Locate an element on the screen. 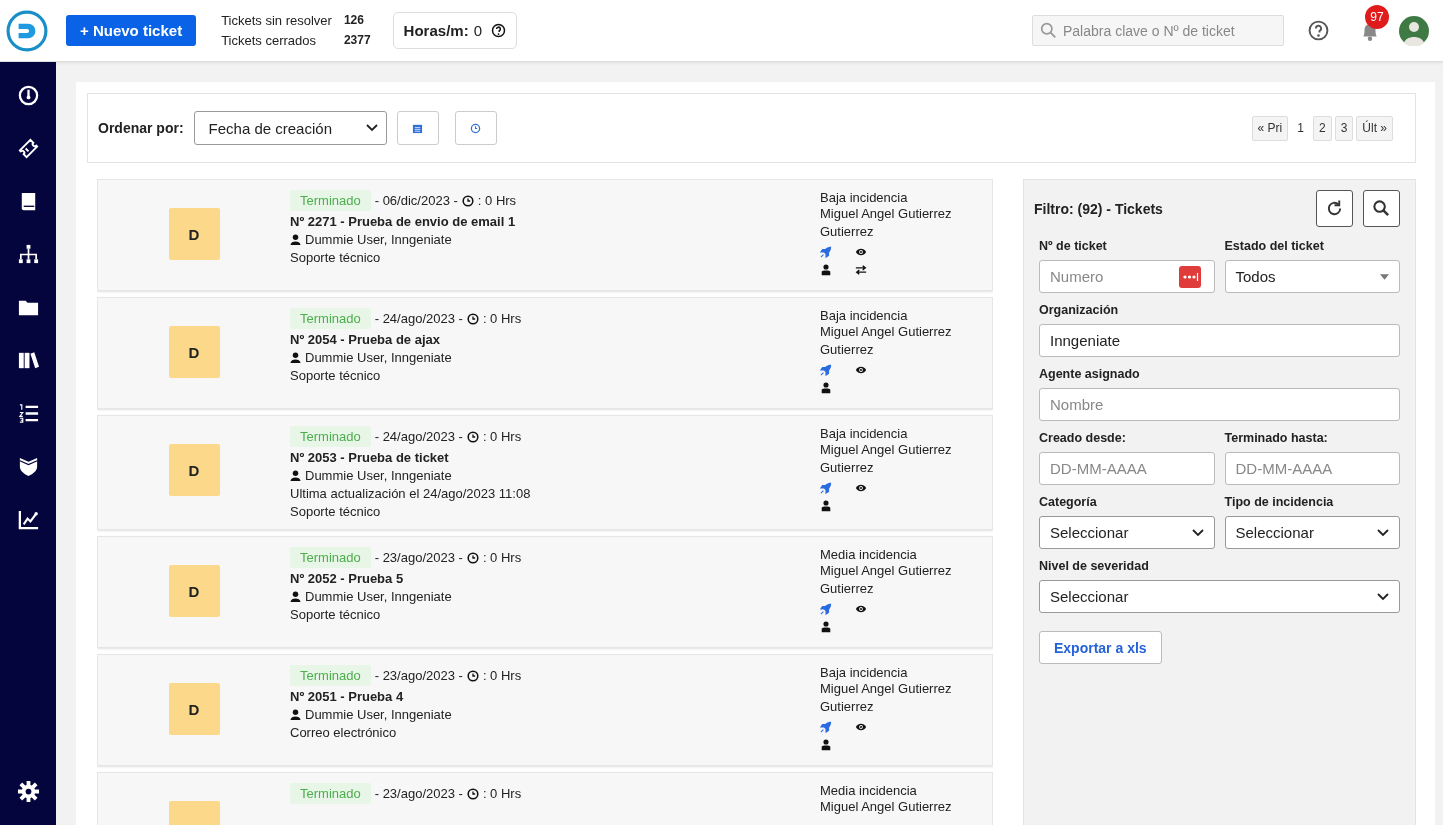 Image resolution: width=1443 pixels, height=825 pixels. field-label: Organización is located at coordinates (1079, 310).